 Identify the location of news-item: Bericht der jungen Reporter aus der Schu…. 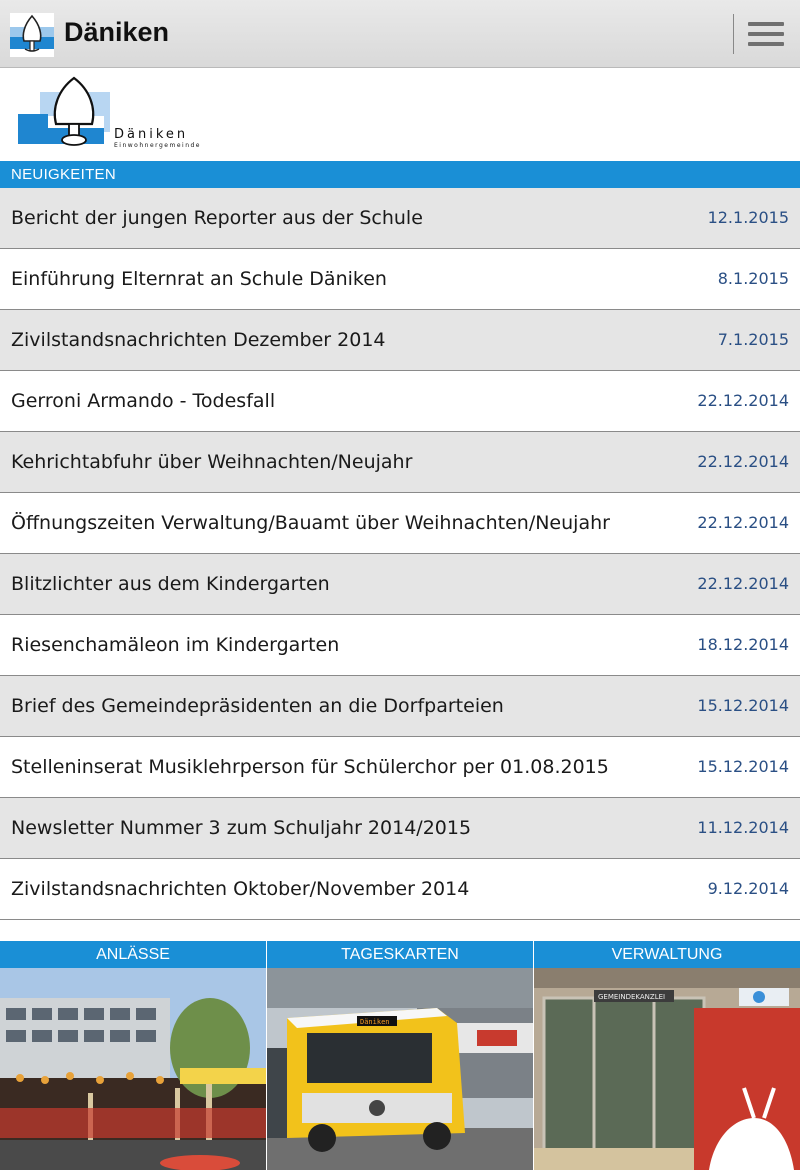
(400, 218).